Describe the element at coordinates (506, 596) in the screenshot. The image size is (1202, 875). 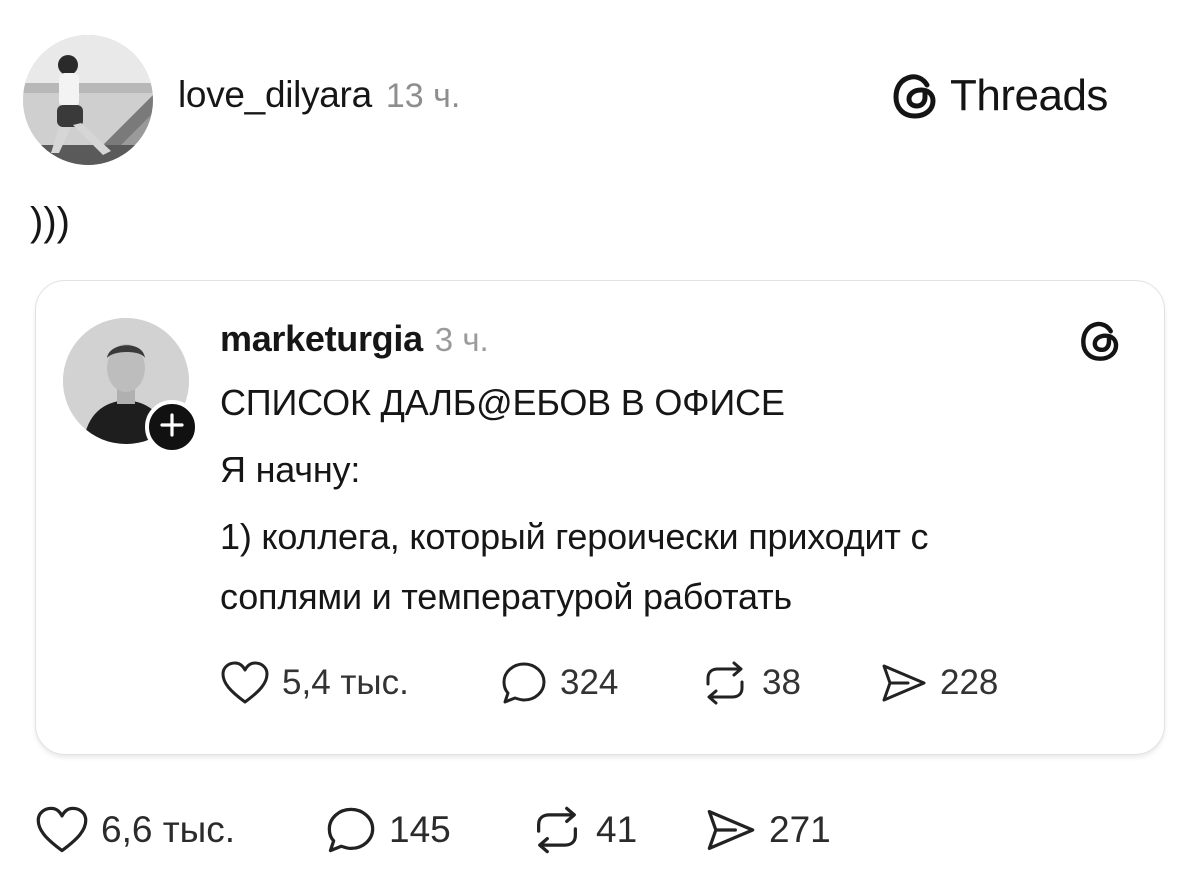
I see `quoted-text-line-4: соплями и температурой работать` at that location.